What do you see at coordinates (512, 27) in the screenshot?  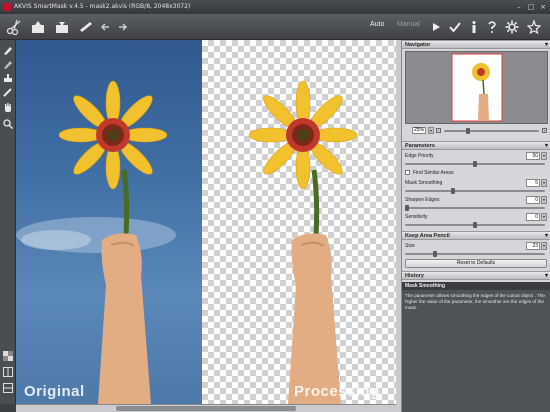 I see `settings-icon` at bounding box center [512, 27].